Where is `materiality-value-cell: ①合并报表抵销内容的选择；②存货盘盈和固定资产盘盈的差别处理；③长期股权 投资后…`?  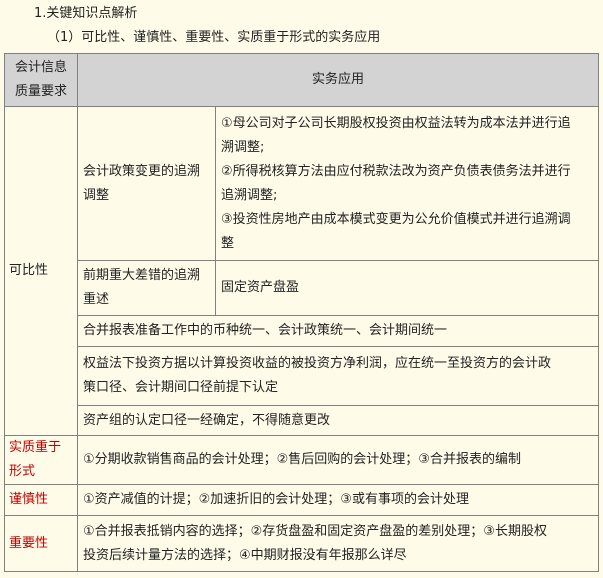 materiality-value-cell: ①合并报表抵销内容的选择；②存货盘盈和固定资产盘盈的差别处理；③长期股权 投资后… is located at coordinates (338, 543).